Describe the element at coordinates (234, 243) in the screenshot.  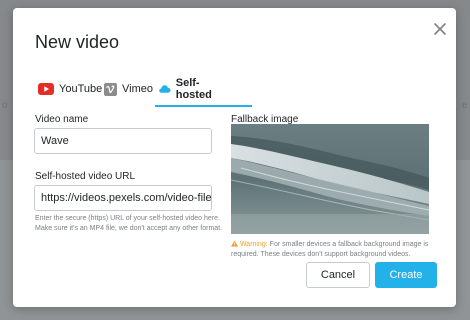
I see `warning-icon` at that location.